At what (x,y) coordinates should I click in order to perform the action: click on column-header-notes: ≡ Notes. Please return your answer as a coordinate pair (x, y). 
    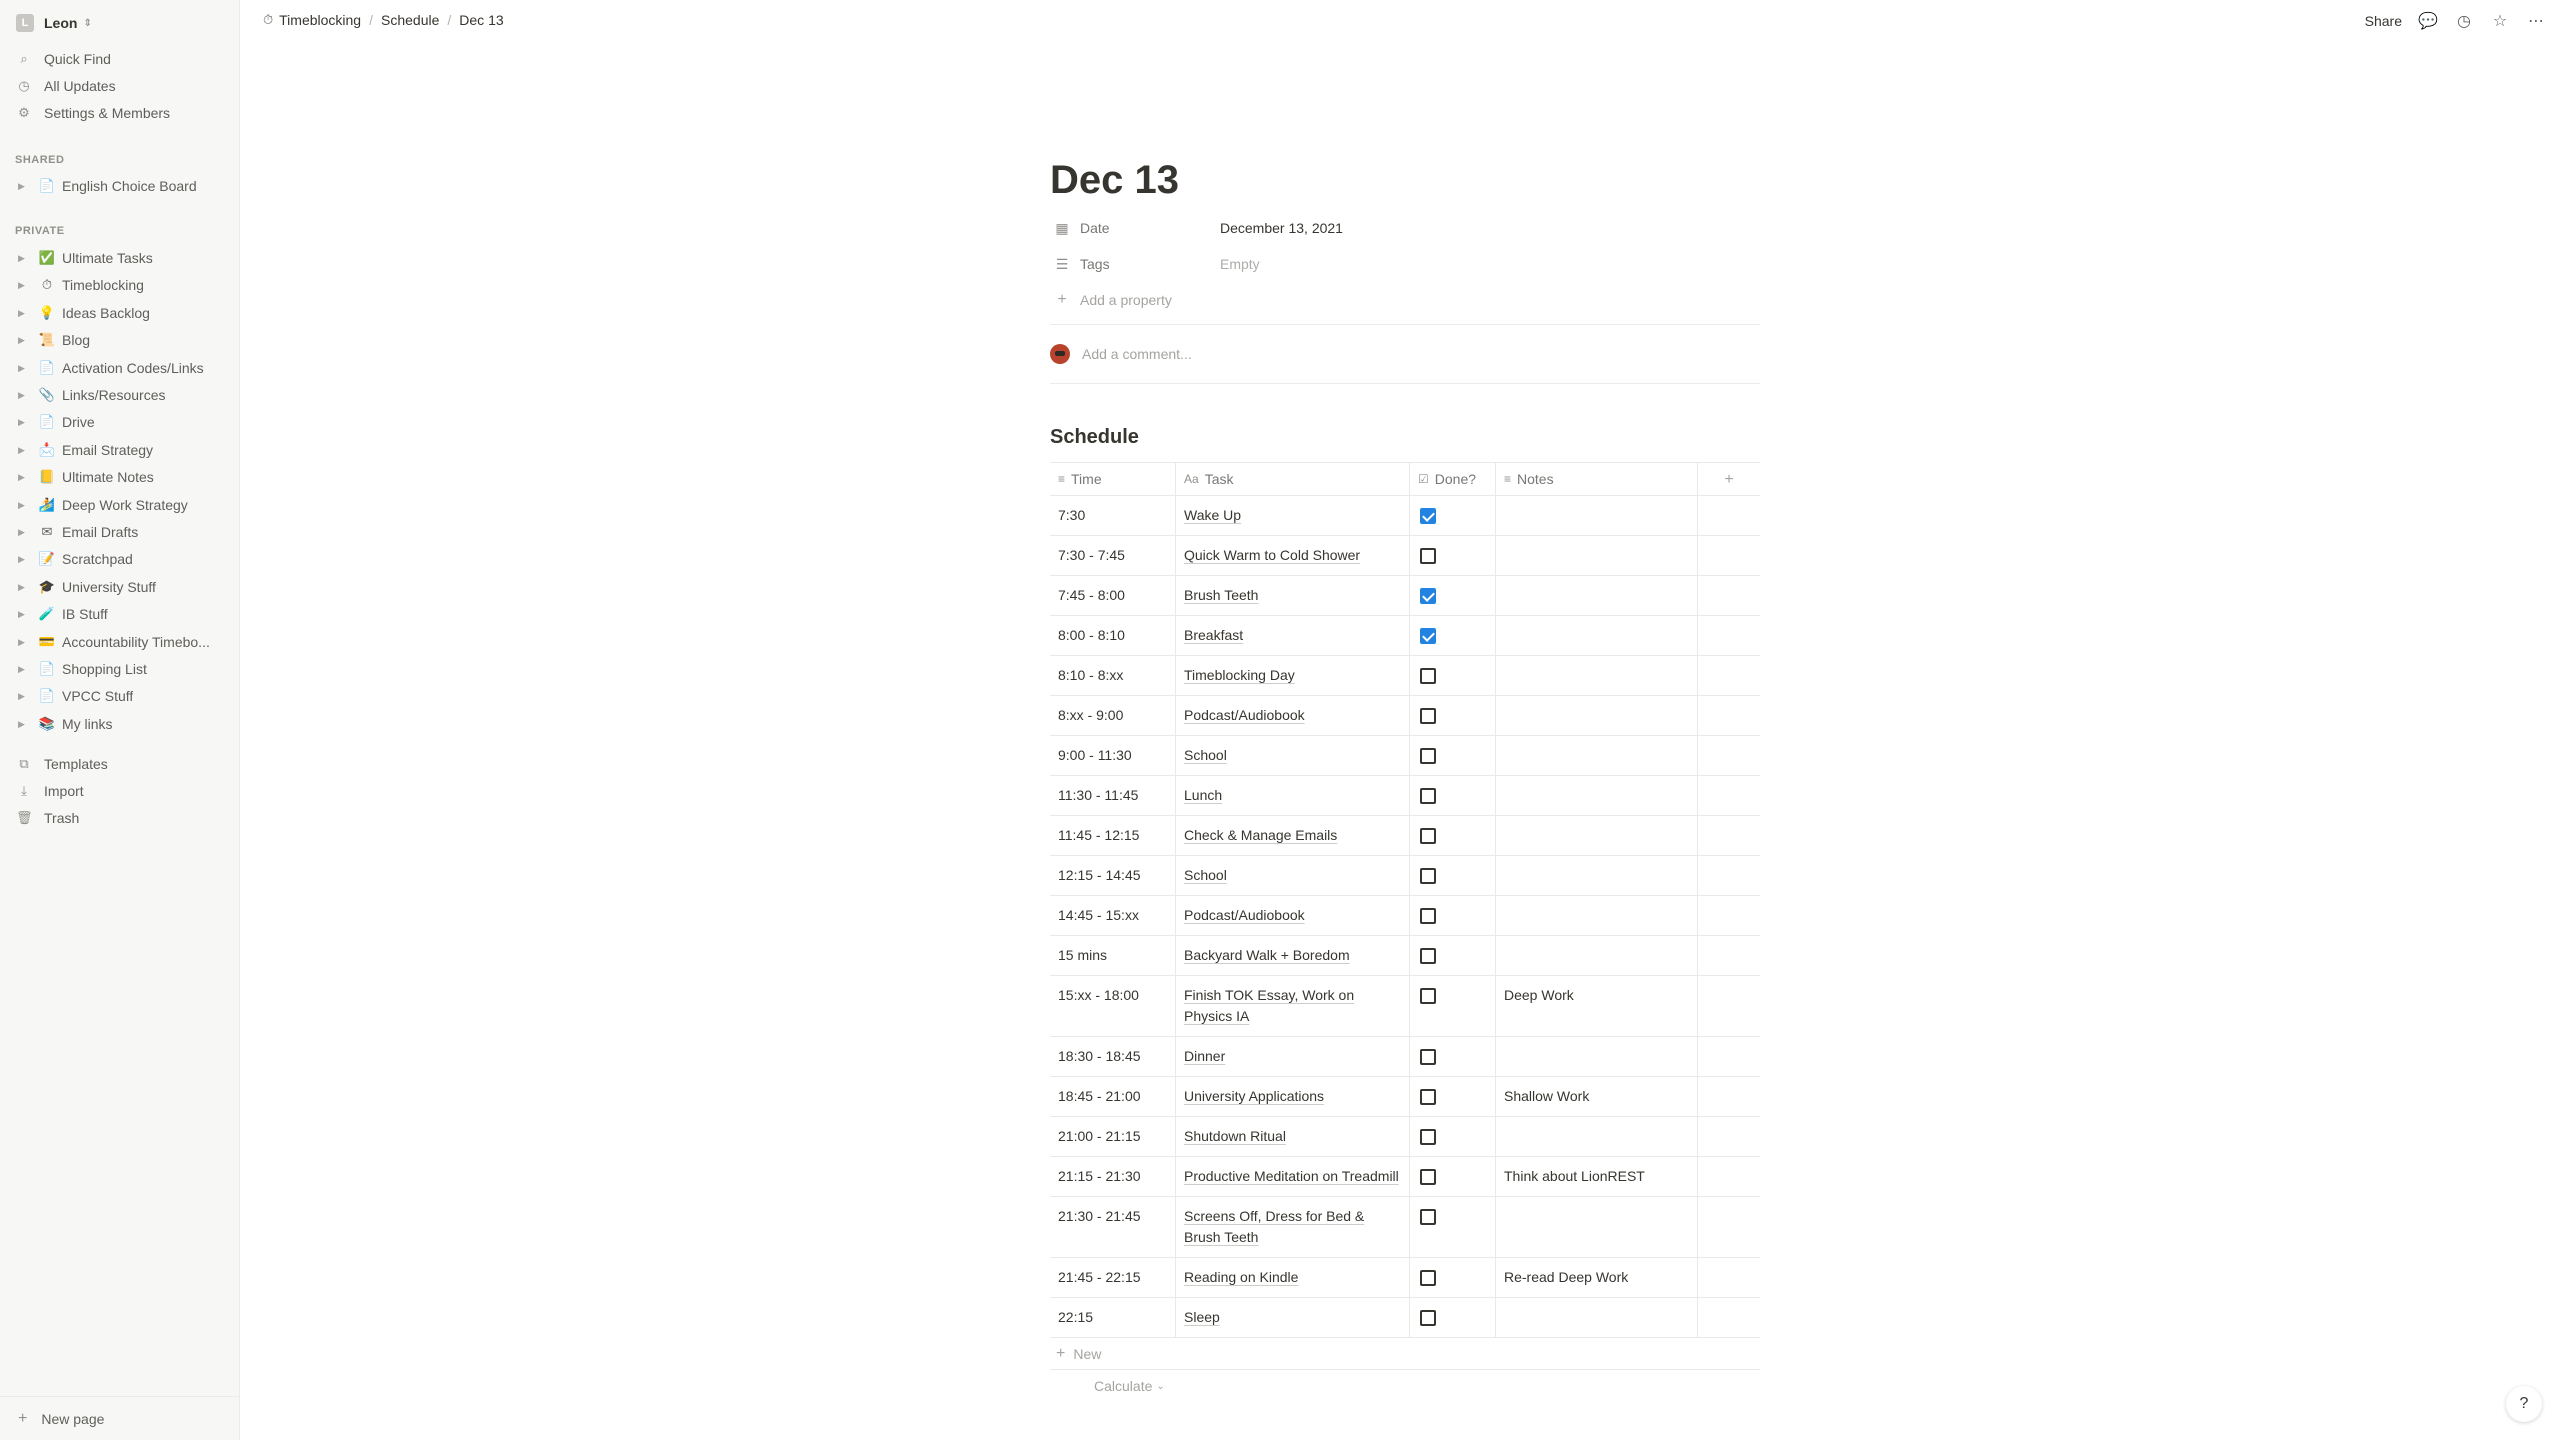
    Looking at the image, I should click on (1597, 479).